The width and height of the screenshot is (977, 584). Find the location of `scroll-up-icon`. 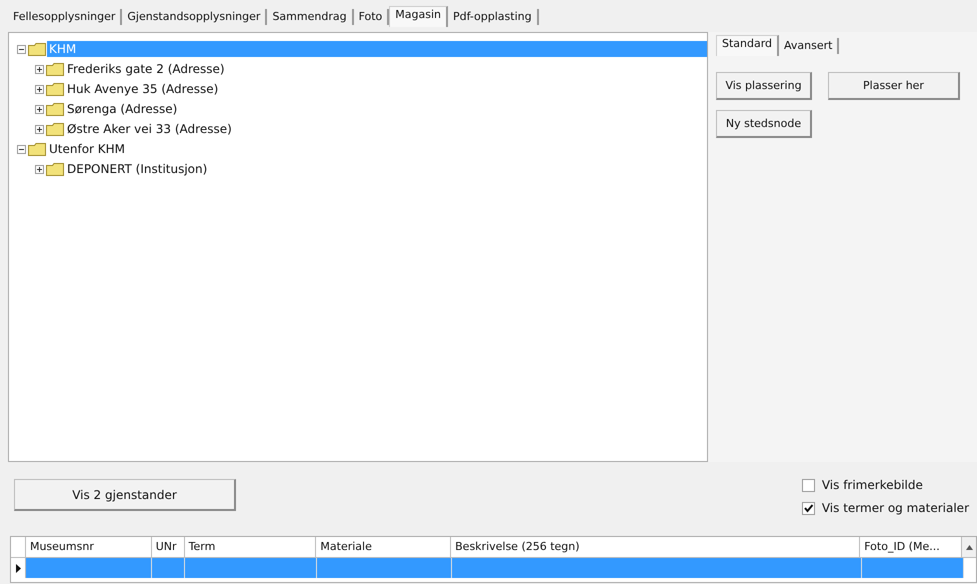

scroll-up-icon is located at coordinates (969, 547).